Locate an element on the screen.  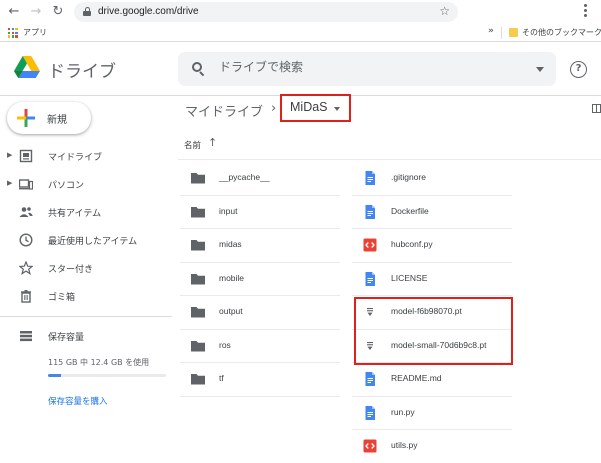
search-bar is located at coordinates (367, 69).